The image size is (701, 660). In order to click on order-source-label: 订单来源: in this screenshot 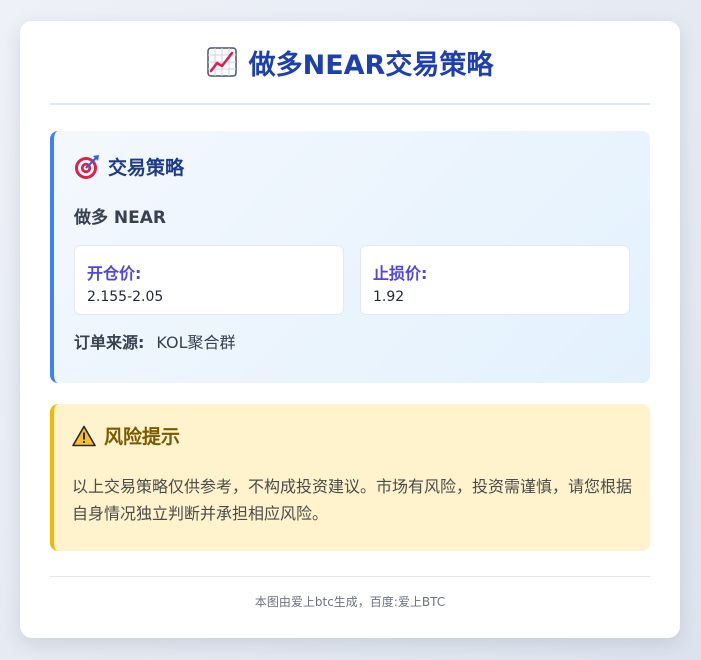, I will do `click(109, 342)`.